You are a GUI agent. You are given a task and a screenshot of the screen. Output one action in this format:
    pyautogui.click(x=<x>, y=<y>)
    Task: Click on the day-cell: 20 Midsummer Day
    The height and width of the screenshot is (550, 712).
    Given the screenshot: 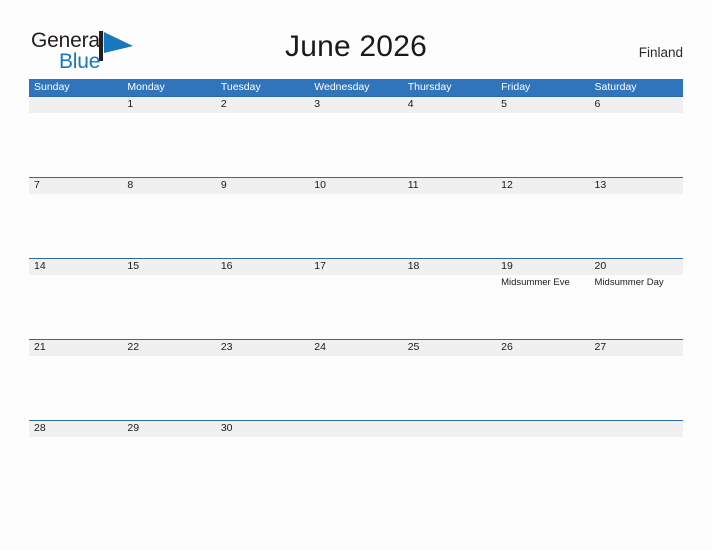 What is the action you would take?
    pyautogui.click(x=636, y=298)
    